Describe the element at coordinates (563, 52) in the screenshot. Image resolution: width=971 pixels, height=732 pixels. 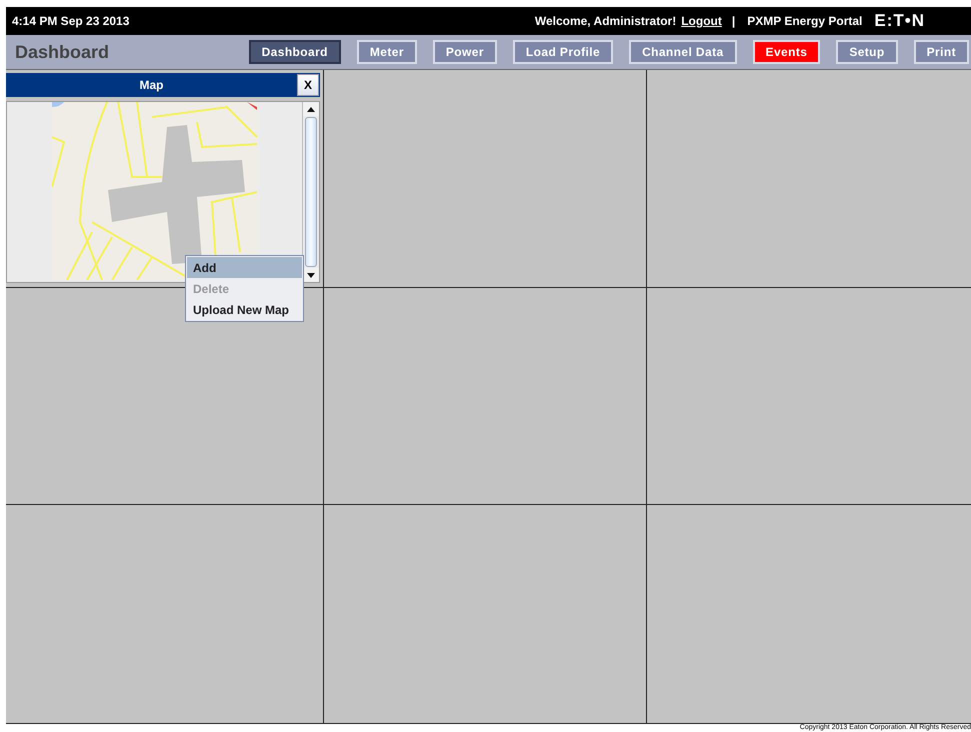
I see `nav-button: Load Profile` at that location.